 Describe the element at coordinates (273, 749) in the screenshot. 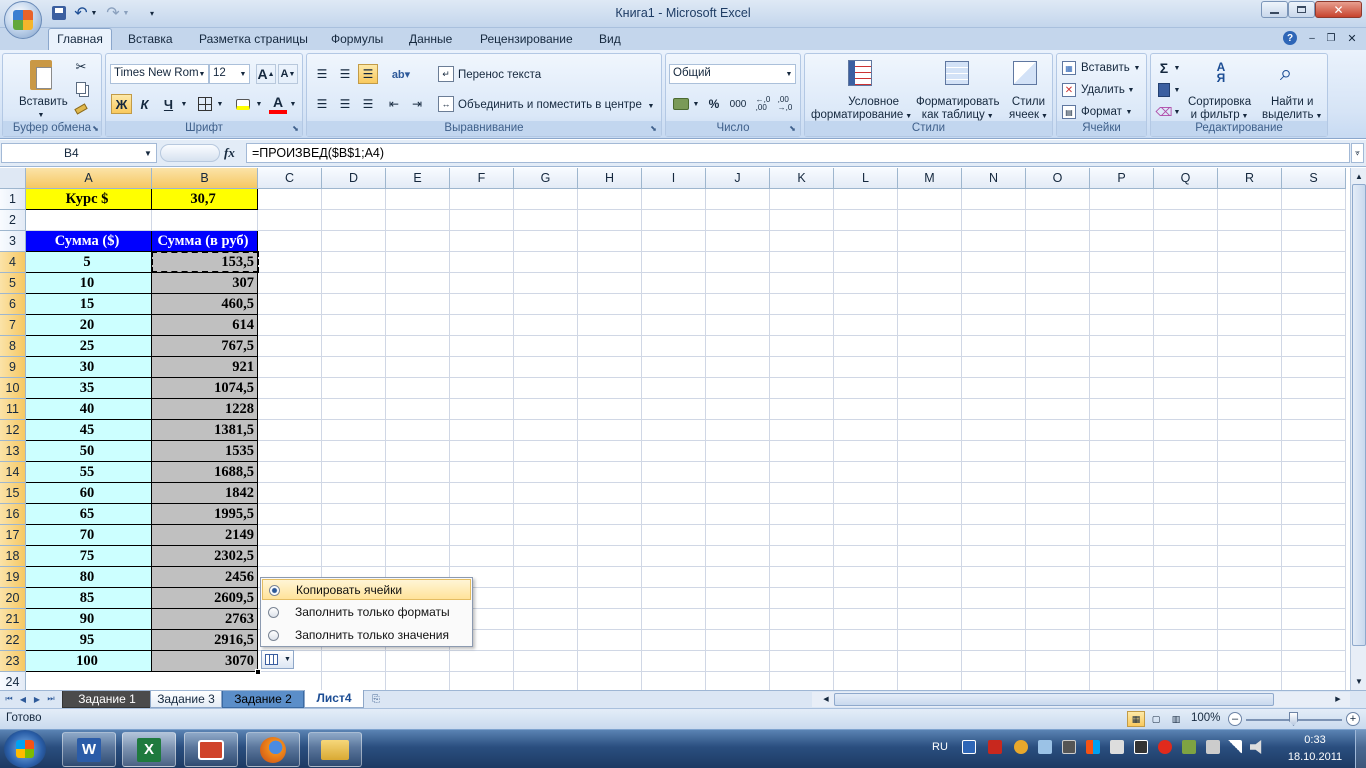

I see `taskbar-firefox` at that location.